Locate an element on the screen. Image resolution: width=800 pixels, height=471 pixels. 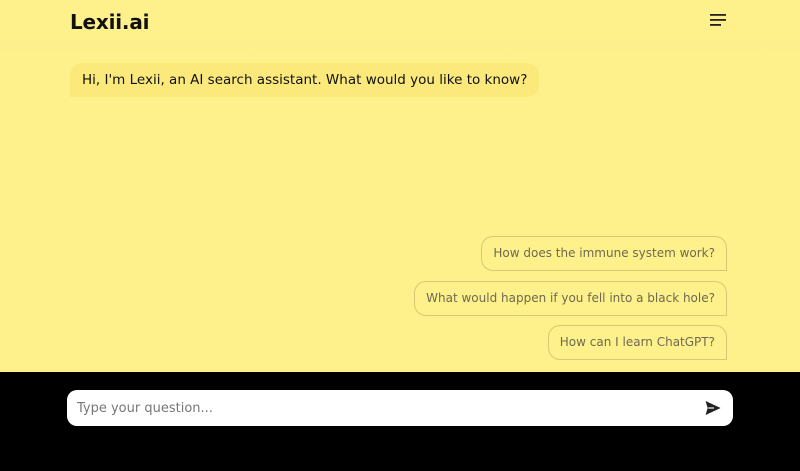
send-icon is located at coordinates (713, 408).